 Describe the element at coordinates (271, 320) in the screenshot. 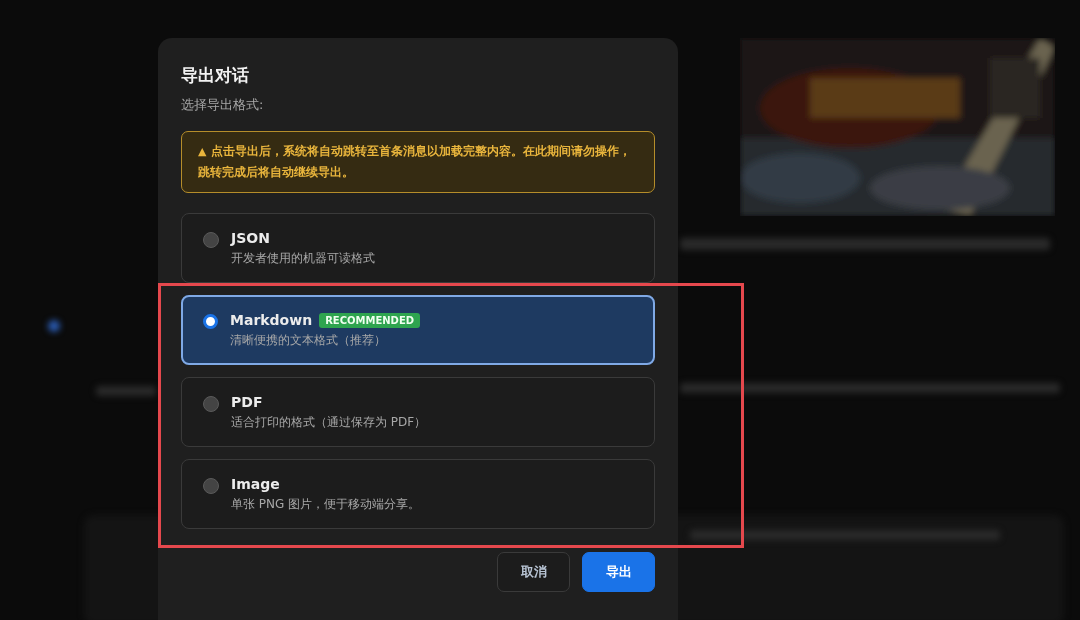

I see `option-name: Markdown` at that location.